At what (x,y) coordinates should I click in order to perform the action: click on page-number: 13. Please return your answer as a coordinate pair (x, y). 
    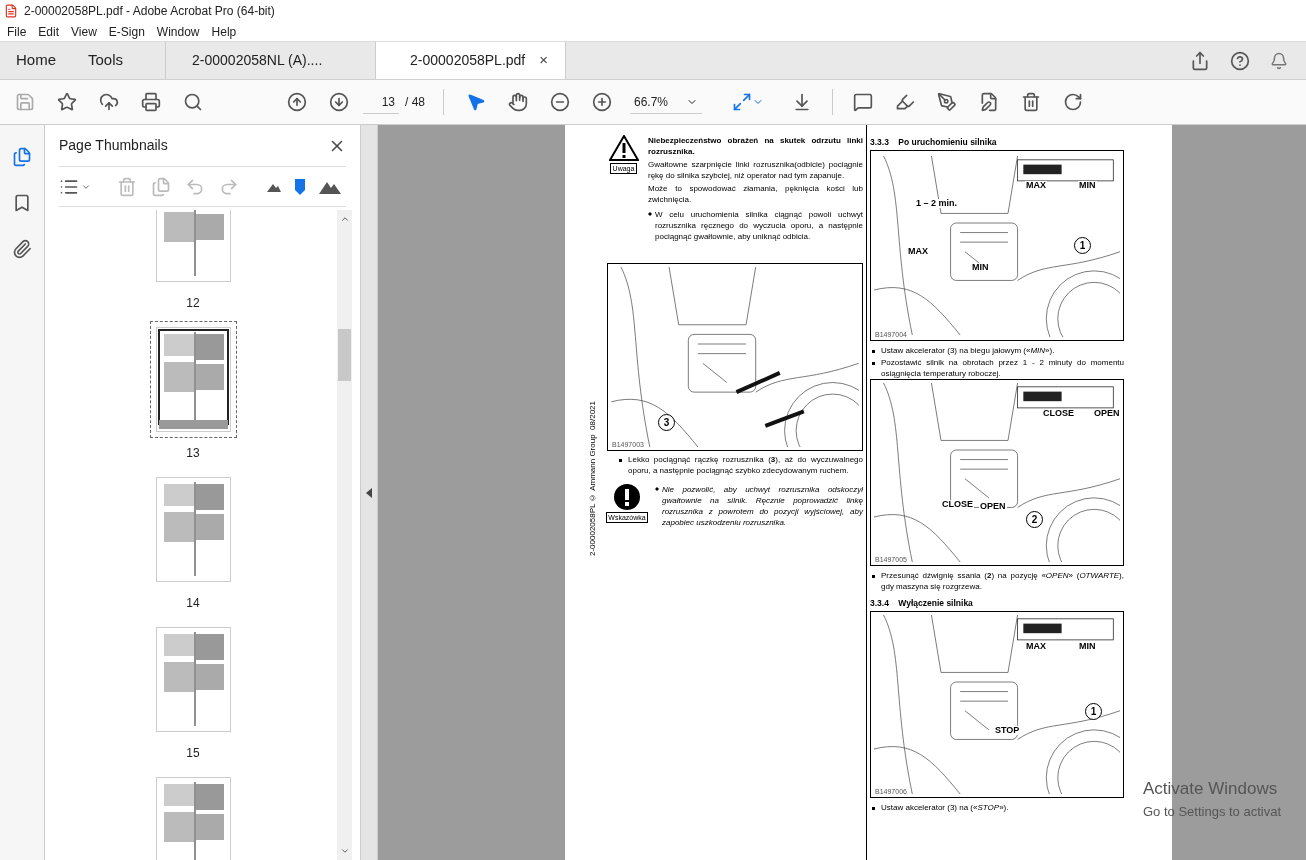
    Looking at the image, I should click on (193, 453).